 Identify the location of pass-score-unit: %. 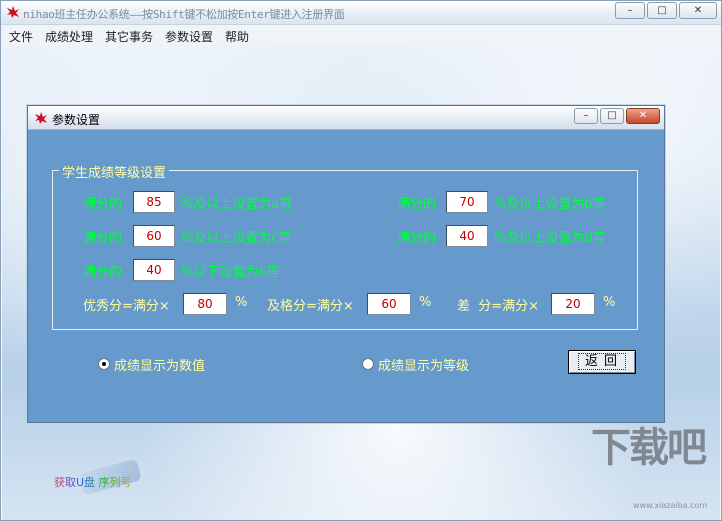
(425, 302).